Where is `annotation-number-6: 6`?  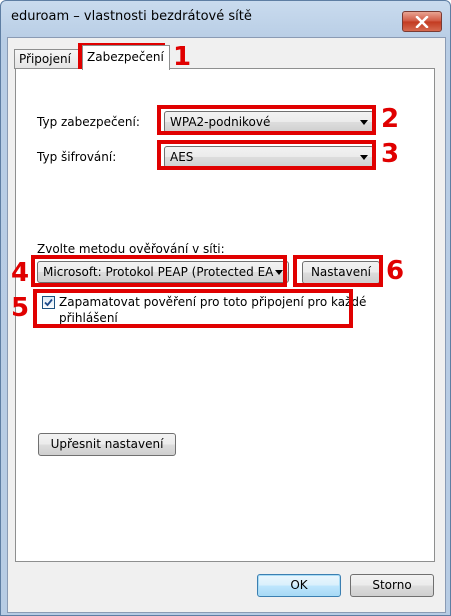
annotation-number-6: 6 is located at coordinates (395, 271).